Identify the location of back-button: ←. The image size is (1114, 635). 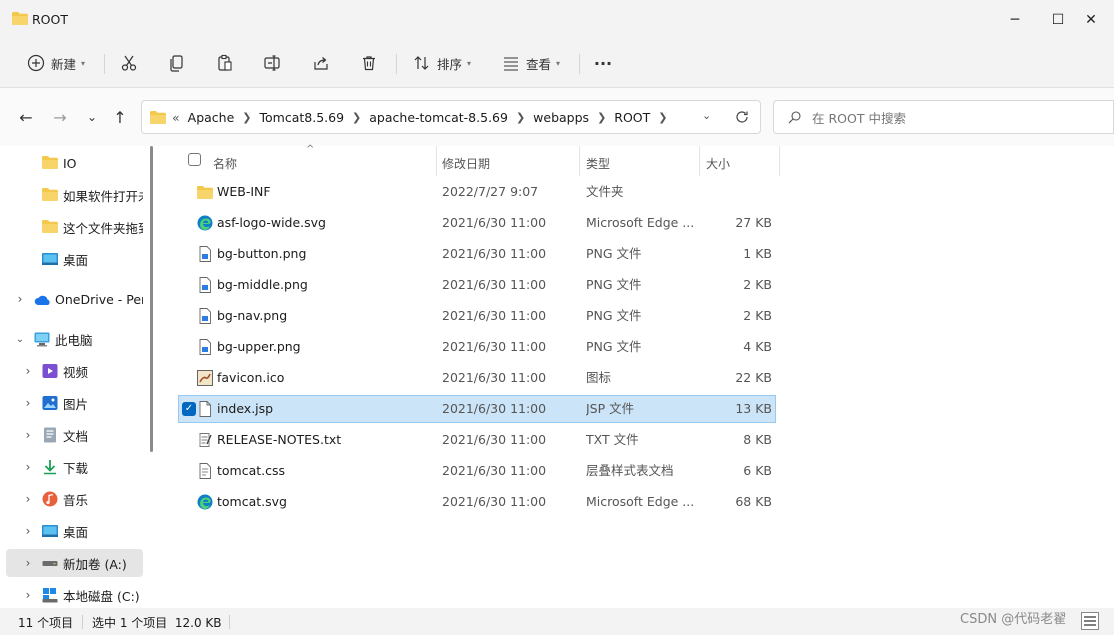
(26, 117).